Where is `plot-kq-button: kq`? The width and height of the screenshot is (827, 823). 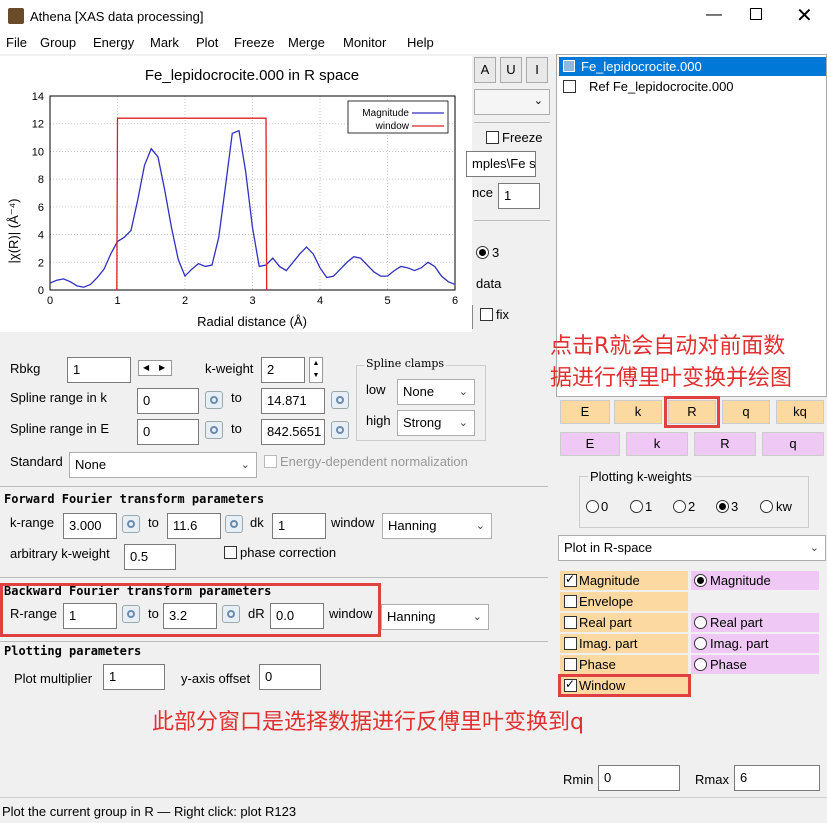
plot-kq-button: kq is located at coordinates (800, 412).